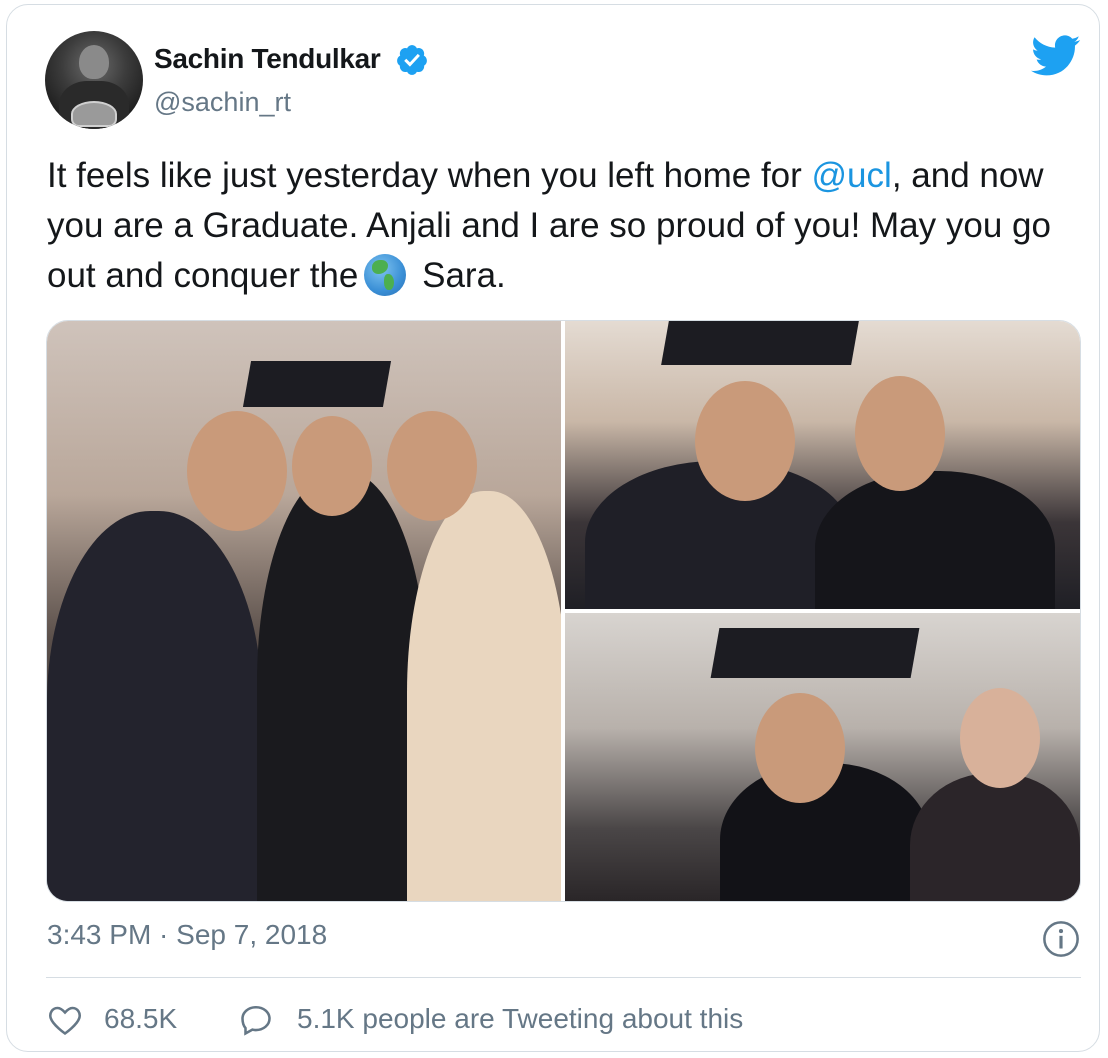  Describe the element at coordinates (563, 977) in the screenshot. I see `divider` at that location.